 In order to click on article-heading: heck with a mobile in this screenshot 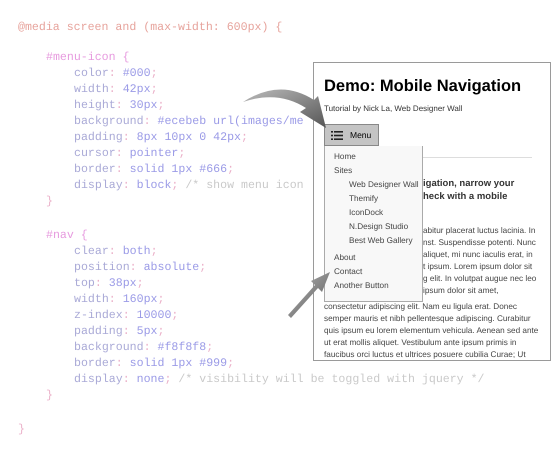, I will do `click(465, 196)`.